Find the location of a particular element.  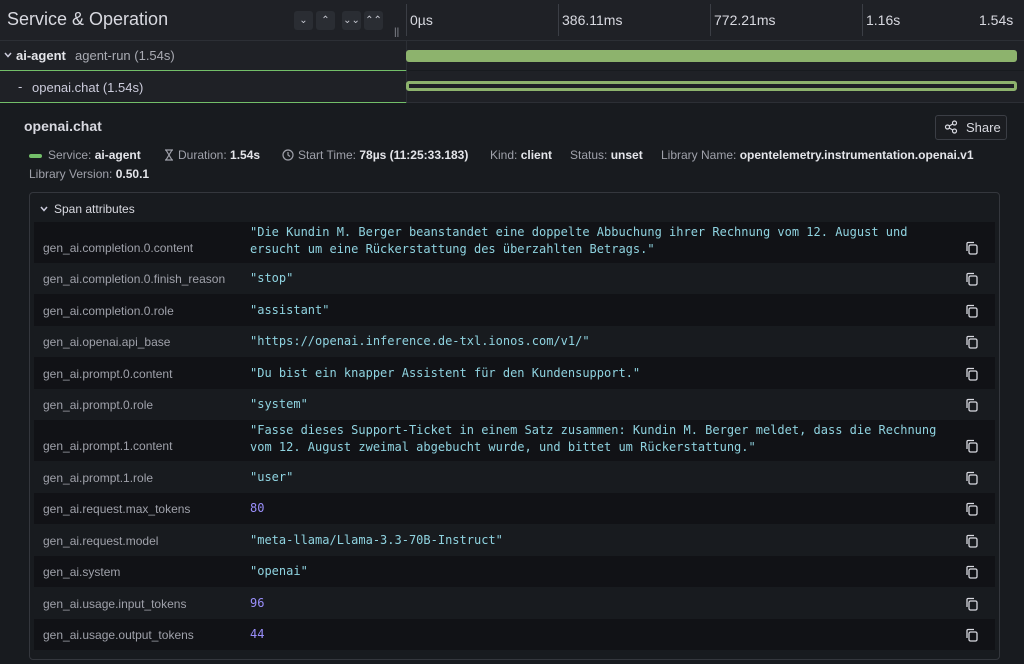

meta-status-value: unset is located at coordinates (626, 155).